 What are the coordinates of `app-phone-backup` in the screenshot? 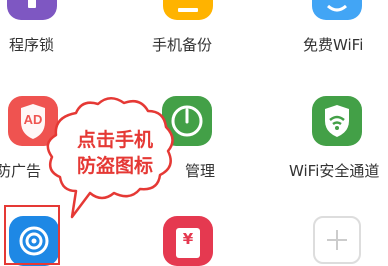 It's located at (188, 10).